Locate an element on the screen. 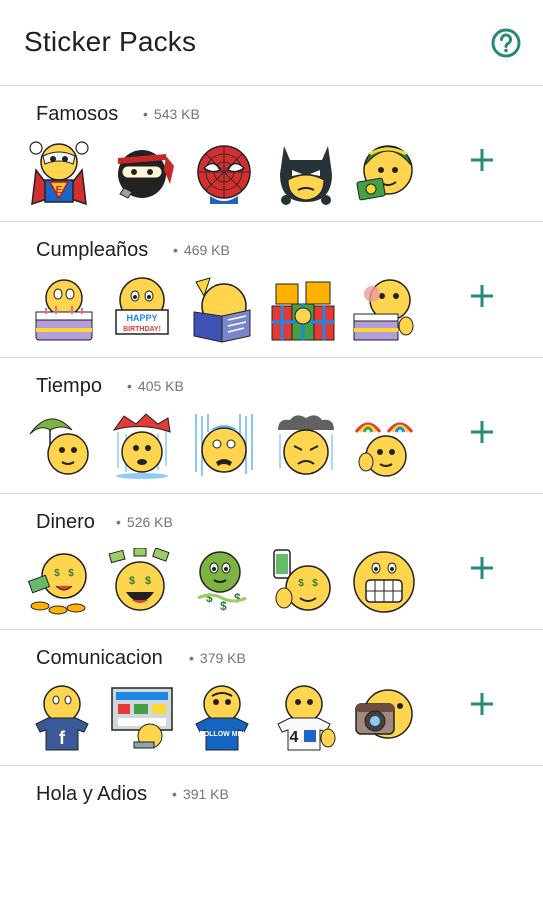  ninja-sticker is located at coordinates (147, 175).